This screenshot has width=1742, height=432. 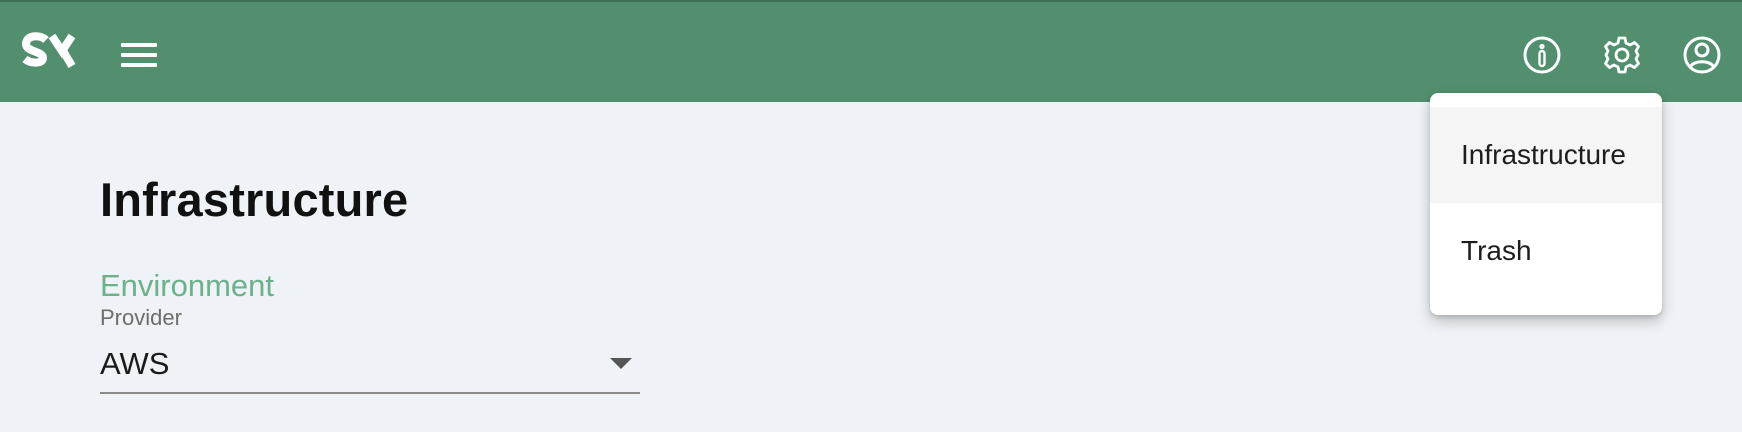 I want to click on info-icon, so click(x=1542, y=55).